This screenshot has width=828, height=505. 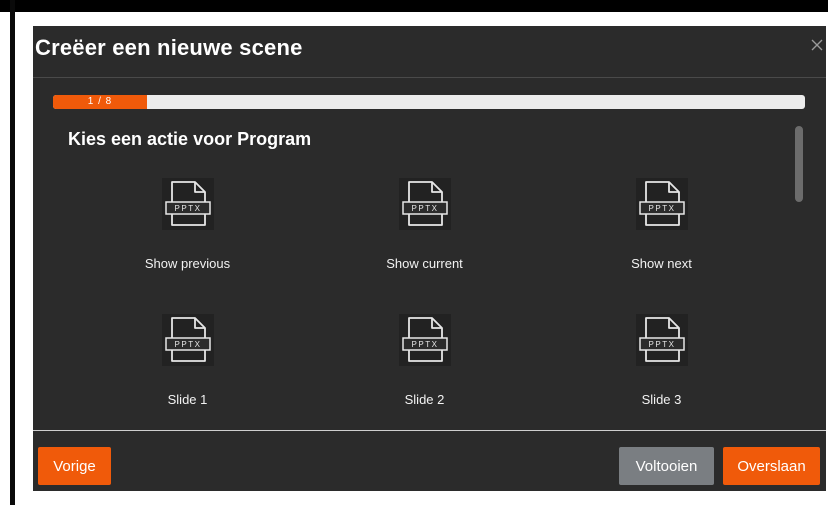 I want to click on action-label: Slide 1, so click(x=187, y=399).